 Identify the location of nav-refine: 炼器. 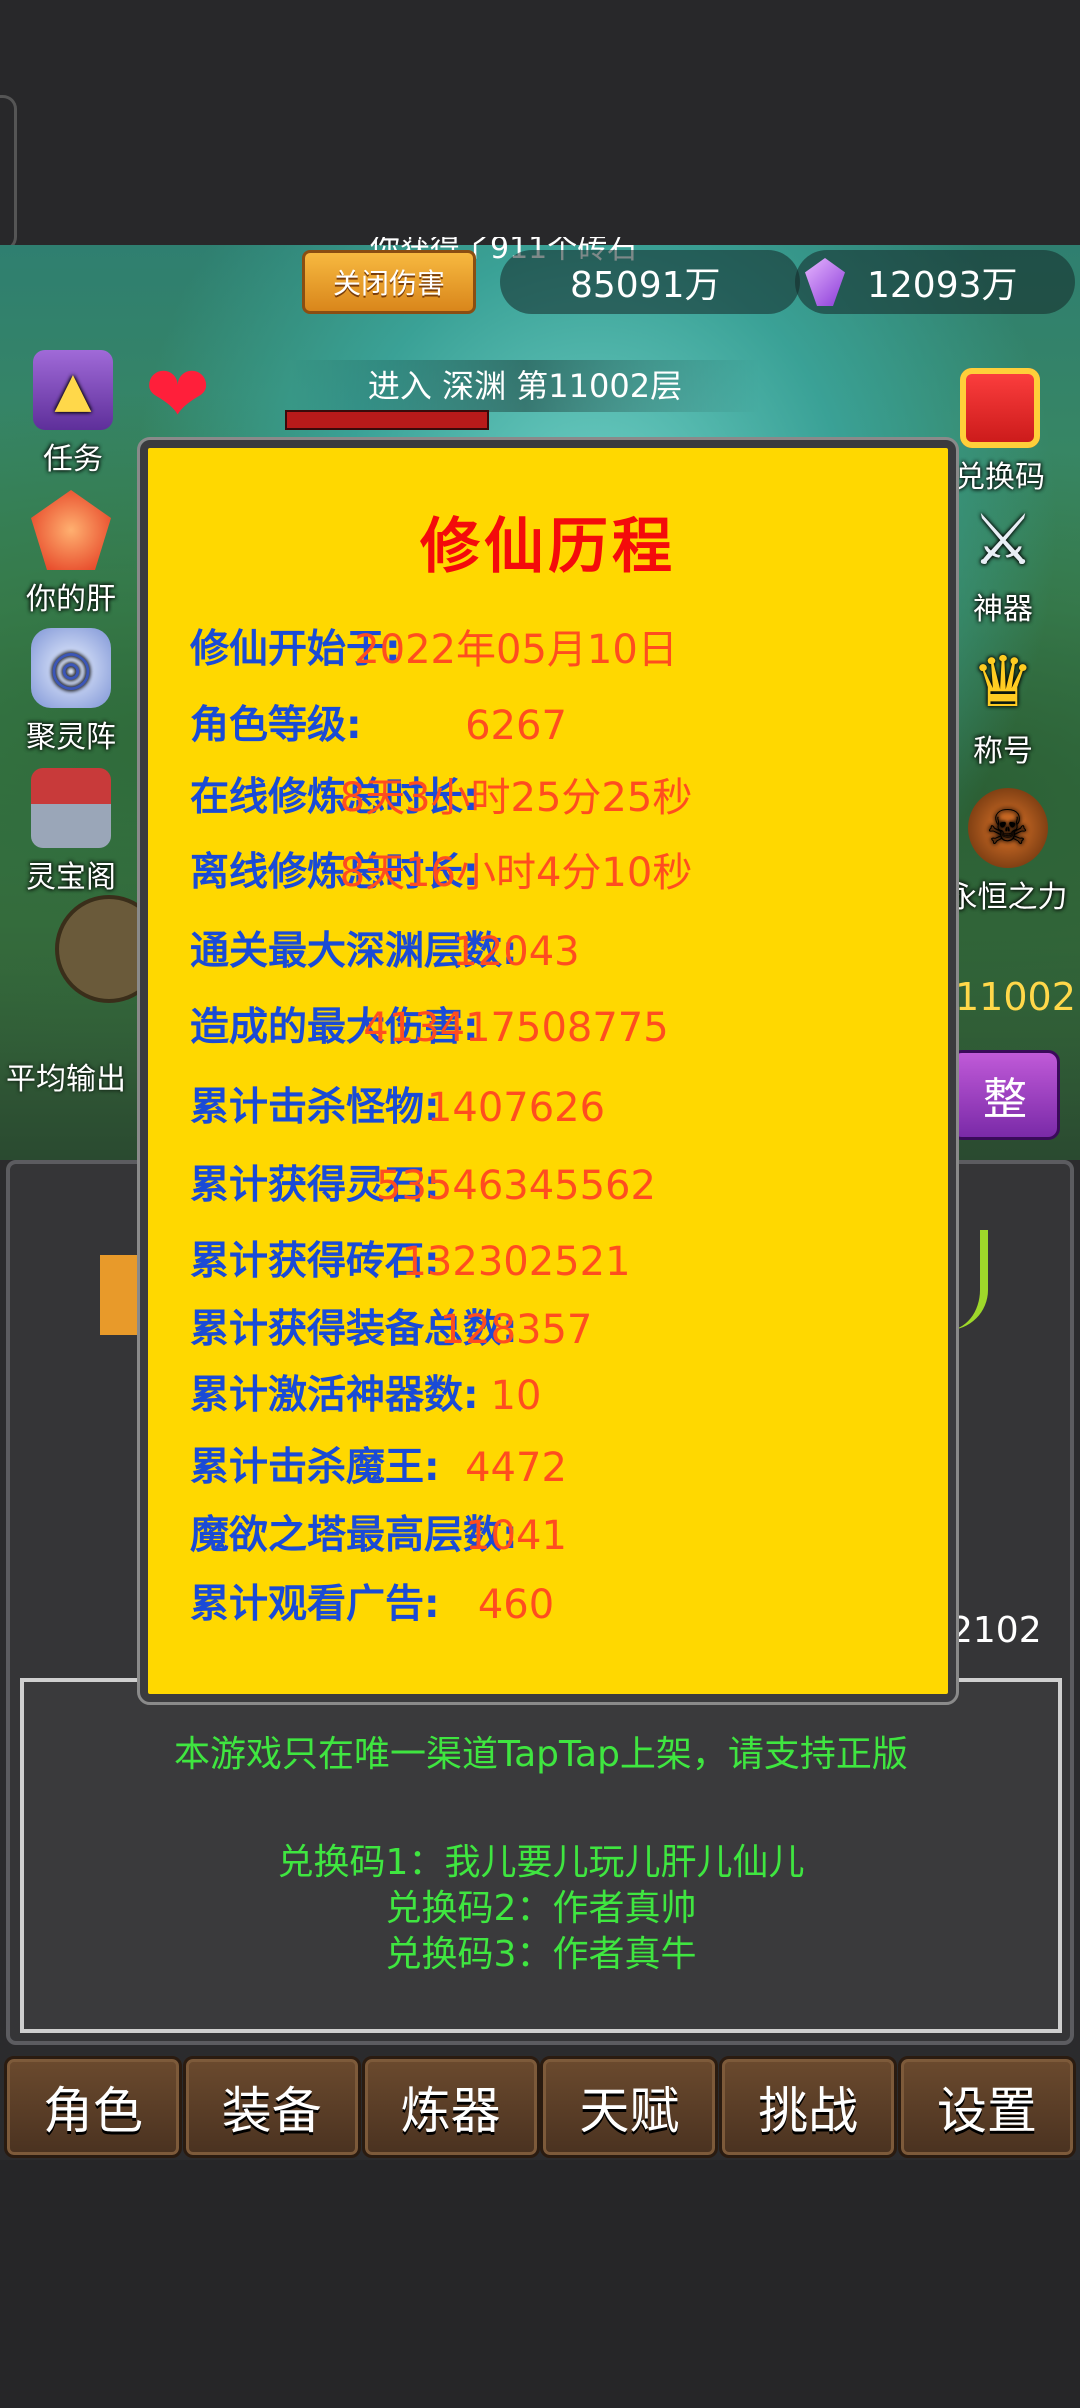
(450, 2107).